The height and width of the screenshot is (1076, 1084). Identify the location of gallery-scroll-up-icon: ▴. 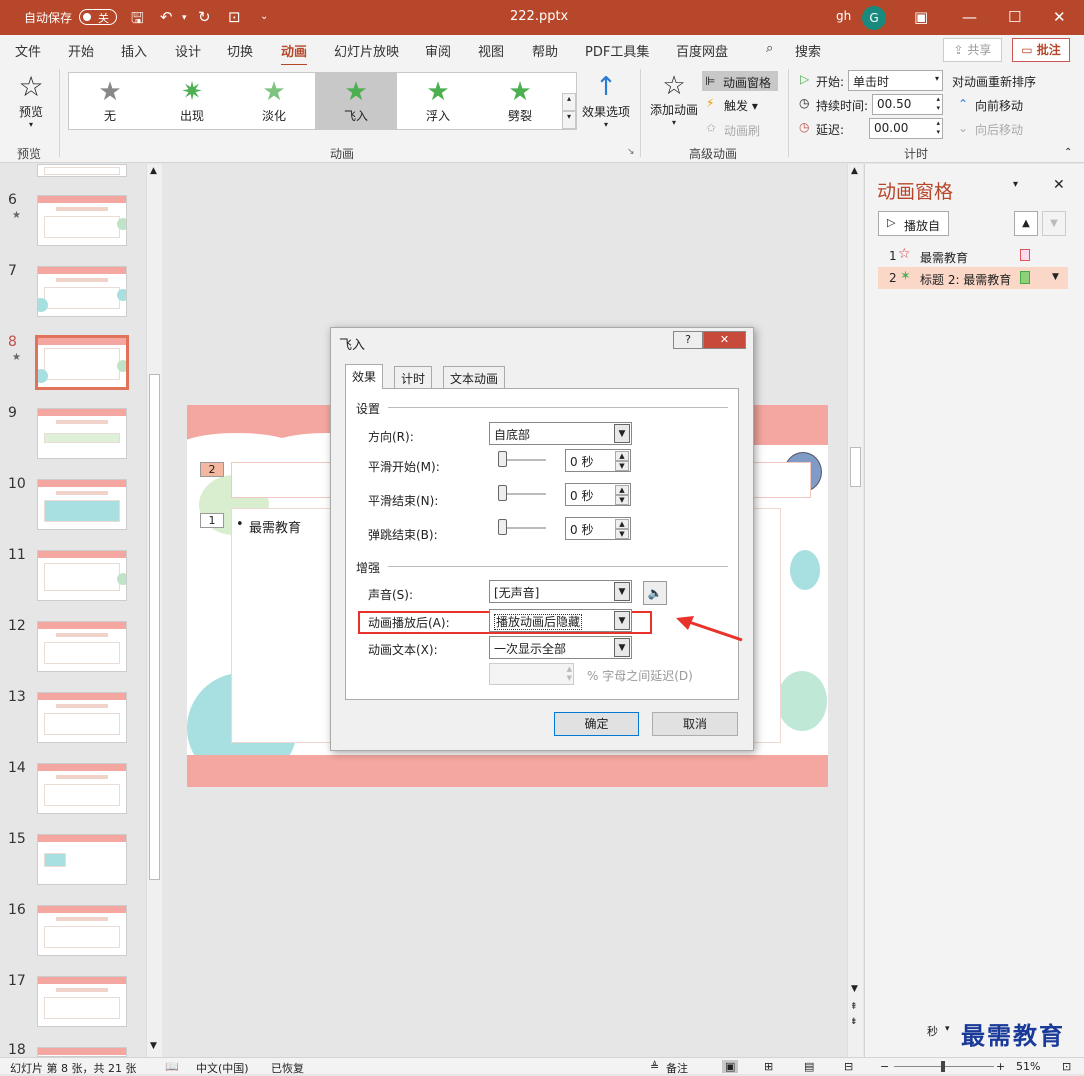
(569, 102).